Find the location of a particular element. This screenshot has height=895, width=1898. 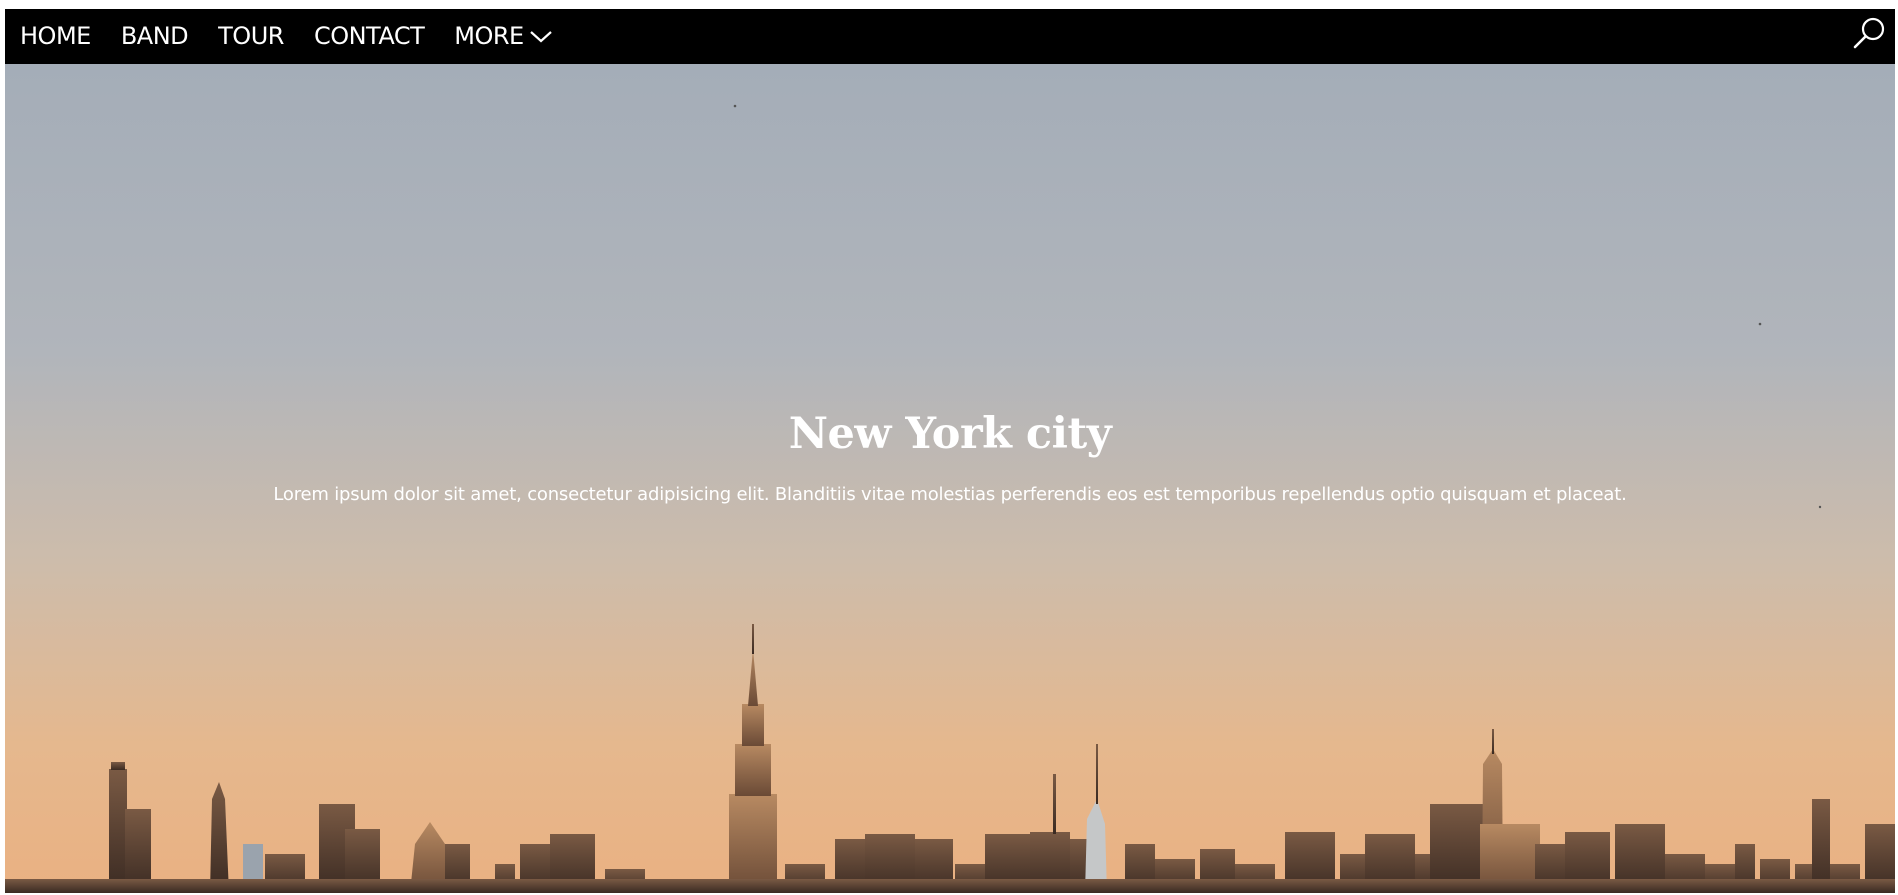

hero-title: New York city is located at coordinates (950, 434).